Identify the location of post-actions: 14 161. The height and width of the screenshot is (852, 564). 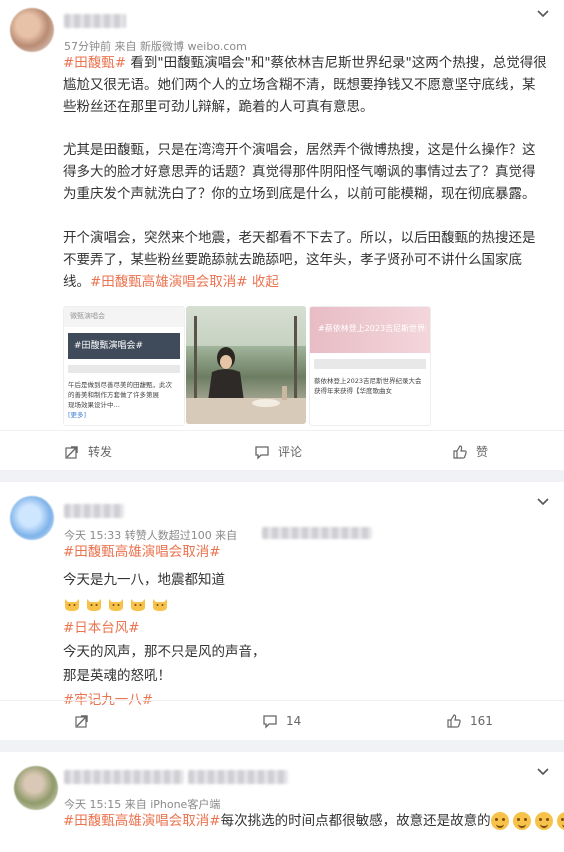
(282, 720).